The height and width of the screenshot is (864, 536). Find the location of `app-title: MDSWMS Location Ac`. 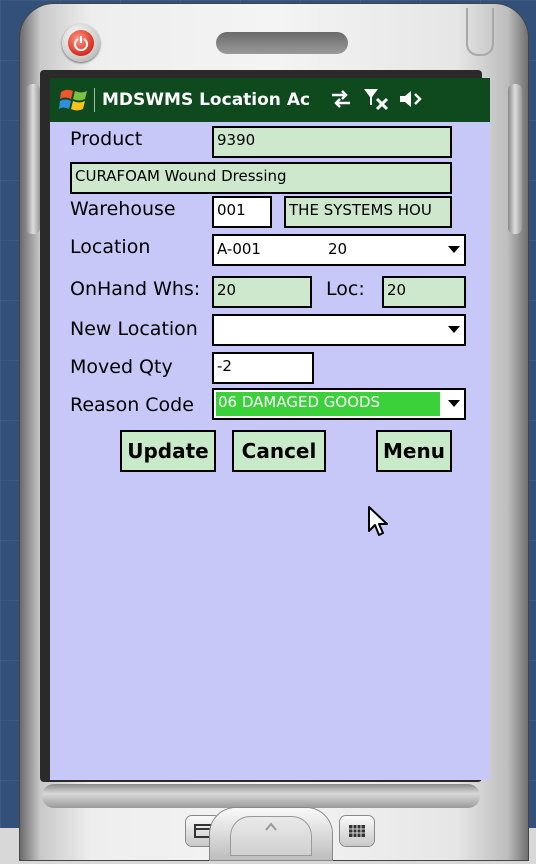

app-title: MDSWMS Location Ac is located at coordinates (206, 100).